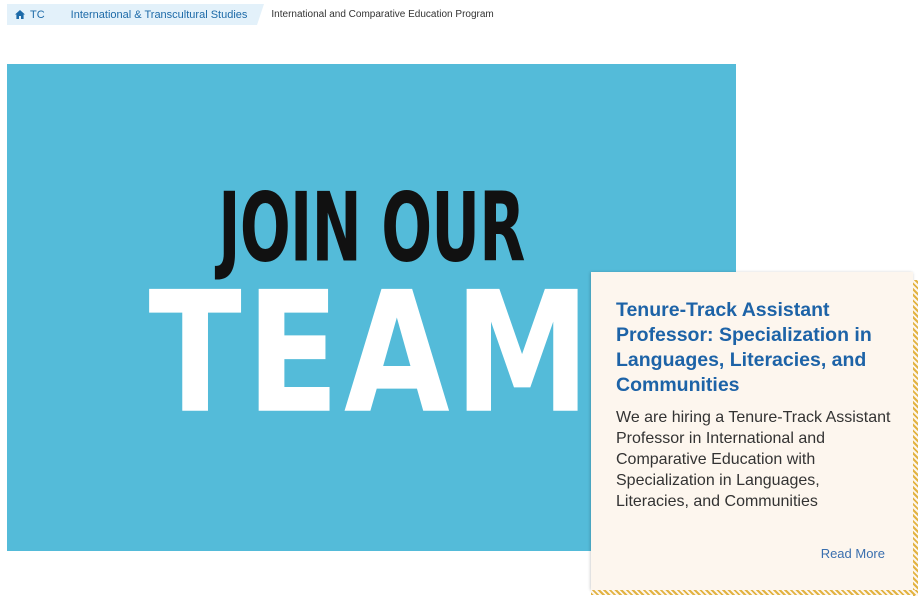  What do you see at coordinates (37, 14) in the screenshot?
I see `breadcrumb-home-label: TC` at bounding box center [37, 14].